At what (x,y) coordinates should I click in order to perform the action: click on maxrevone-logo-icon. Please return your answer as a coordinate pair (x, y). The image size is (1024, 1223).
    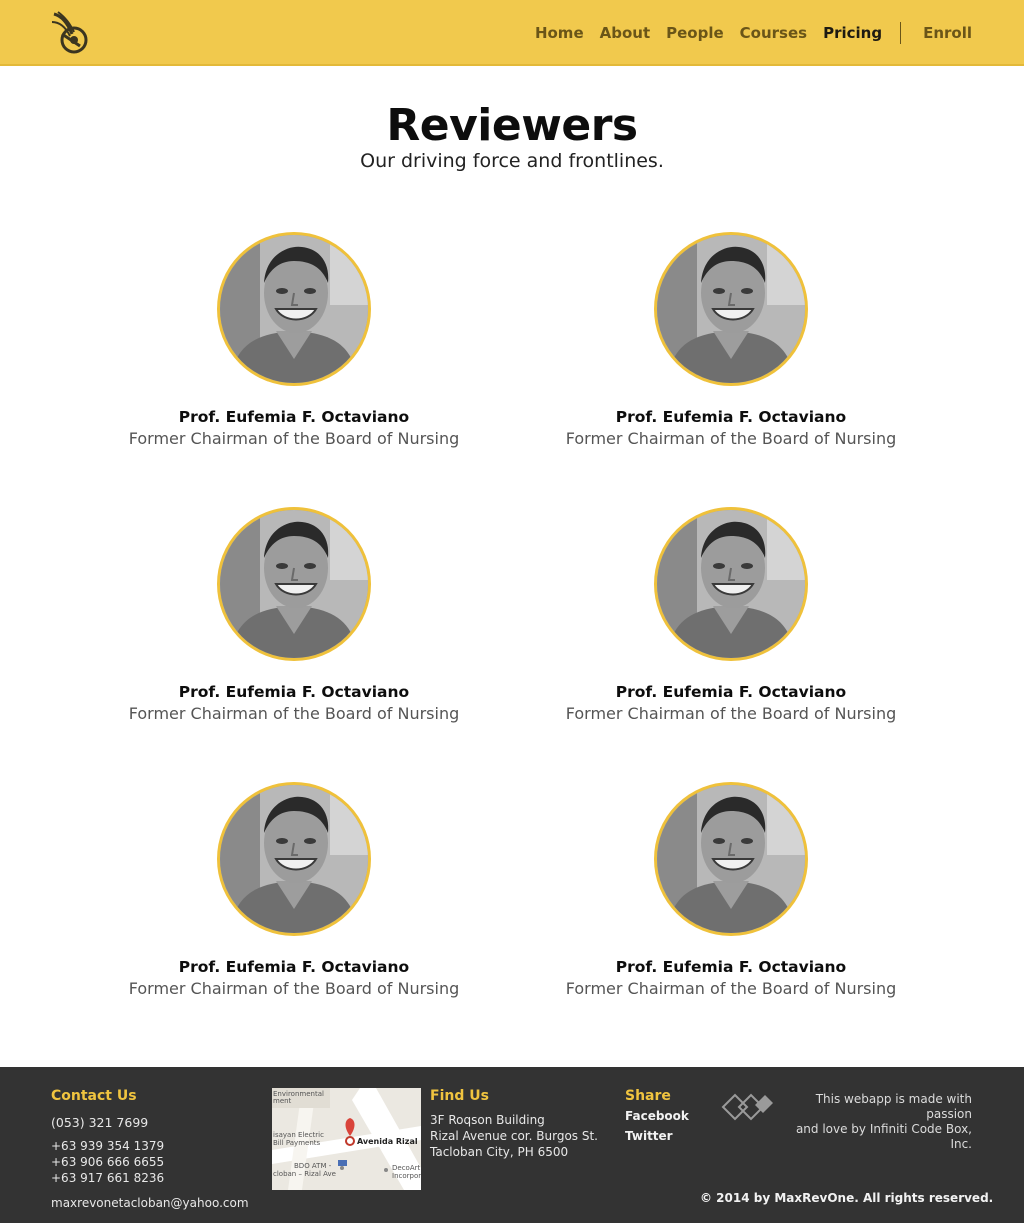
    Looking at the image, I should click on (70, 33).